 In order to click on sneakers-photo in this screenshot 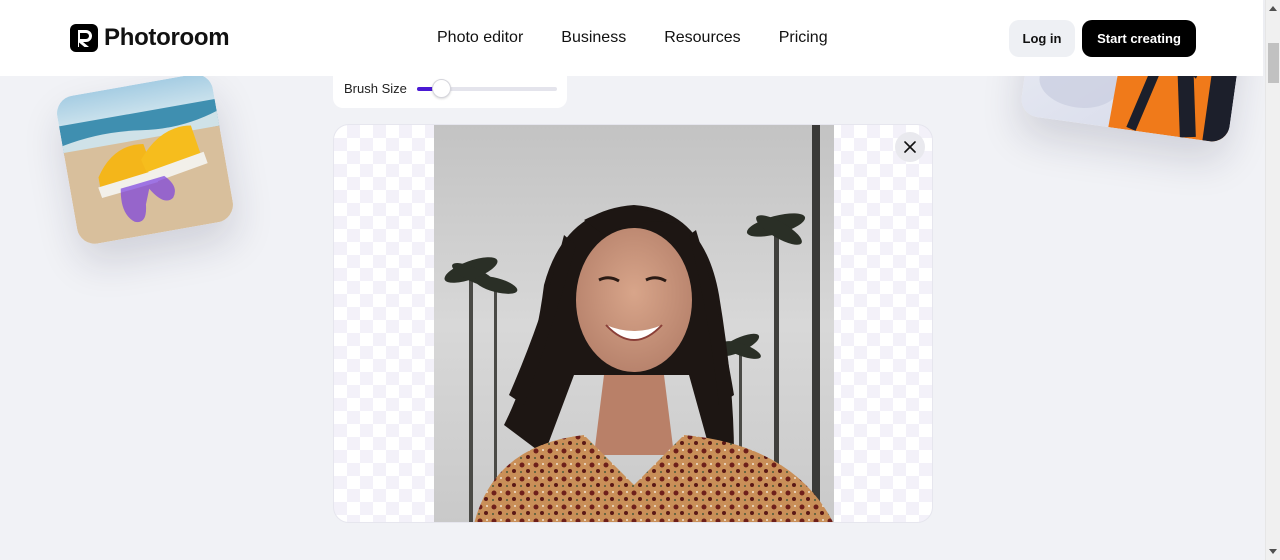, I will do `click(145, 159)`.